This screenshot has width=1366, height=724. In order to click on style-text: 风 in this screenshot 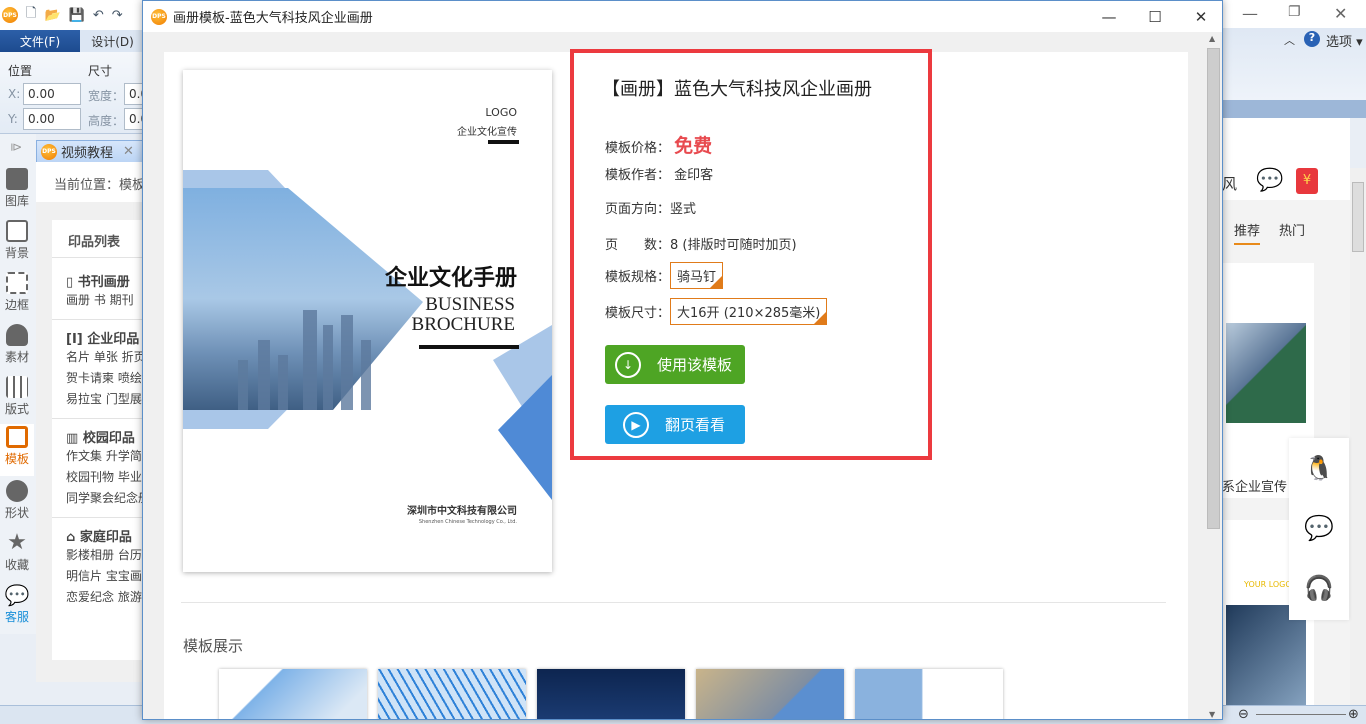, I will do `click(1230, 184)`.